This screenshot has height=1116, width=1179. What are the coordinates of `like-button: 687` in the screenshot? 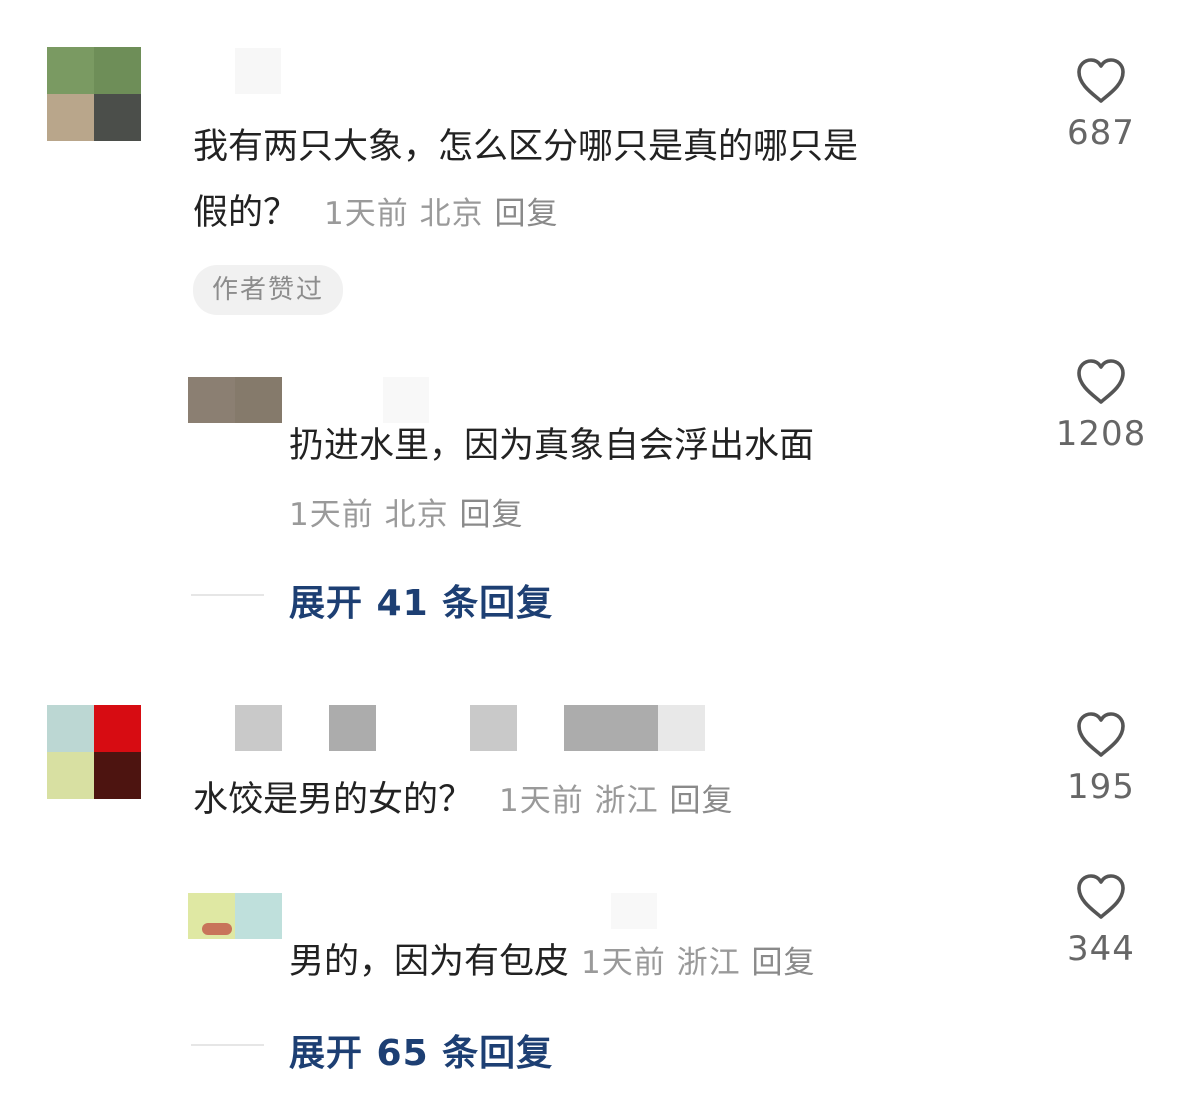 It's located at (1101, 105).